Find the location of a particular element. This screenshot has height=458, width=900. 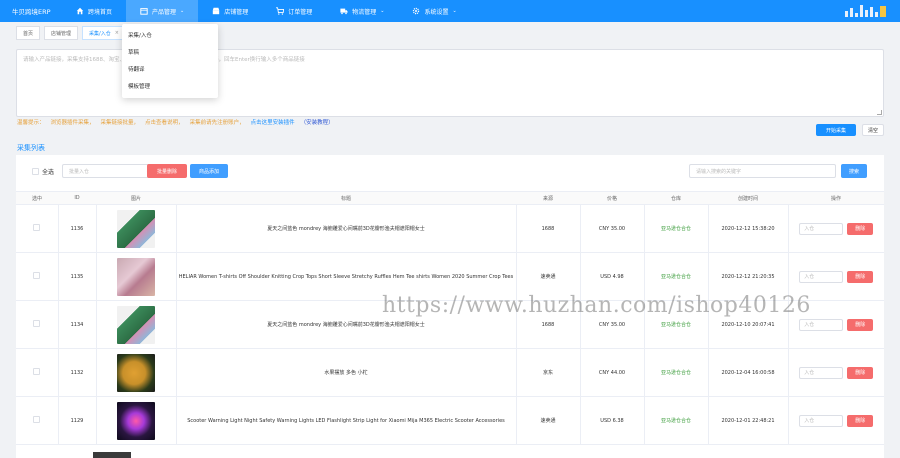

tips-3: 点击查看说明， is located at coordinates (164, 123).